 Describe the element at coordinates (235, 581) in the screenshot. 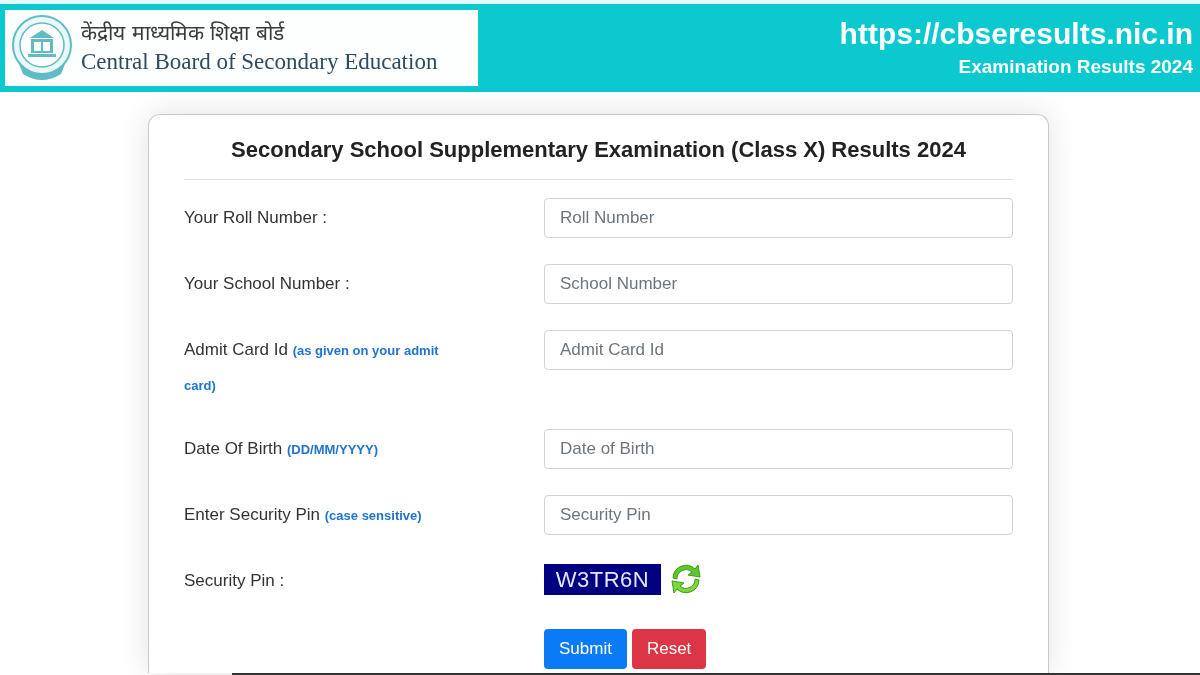

I see `field-label: Security Pin :` at that location.